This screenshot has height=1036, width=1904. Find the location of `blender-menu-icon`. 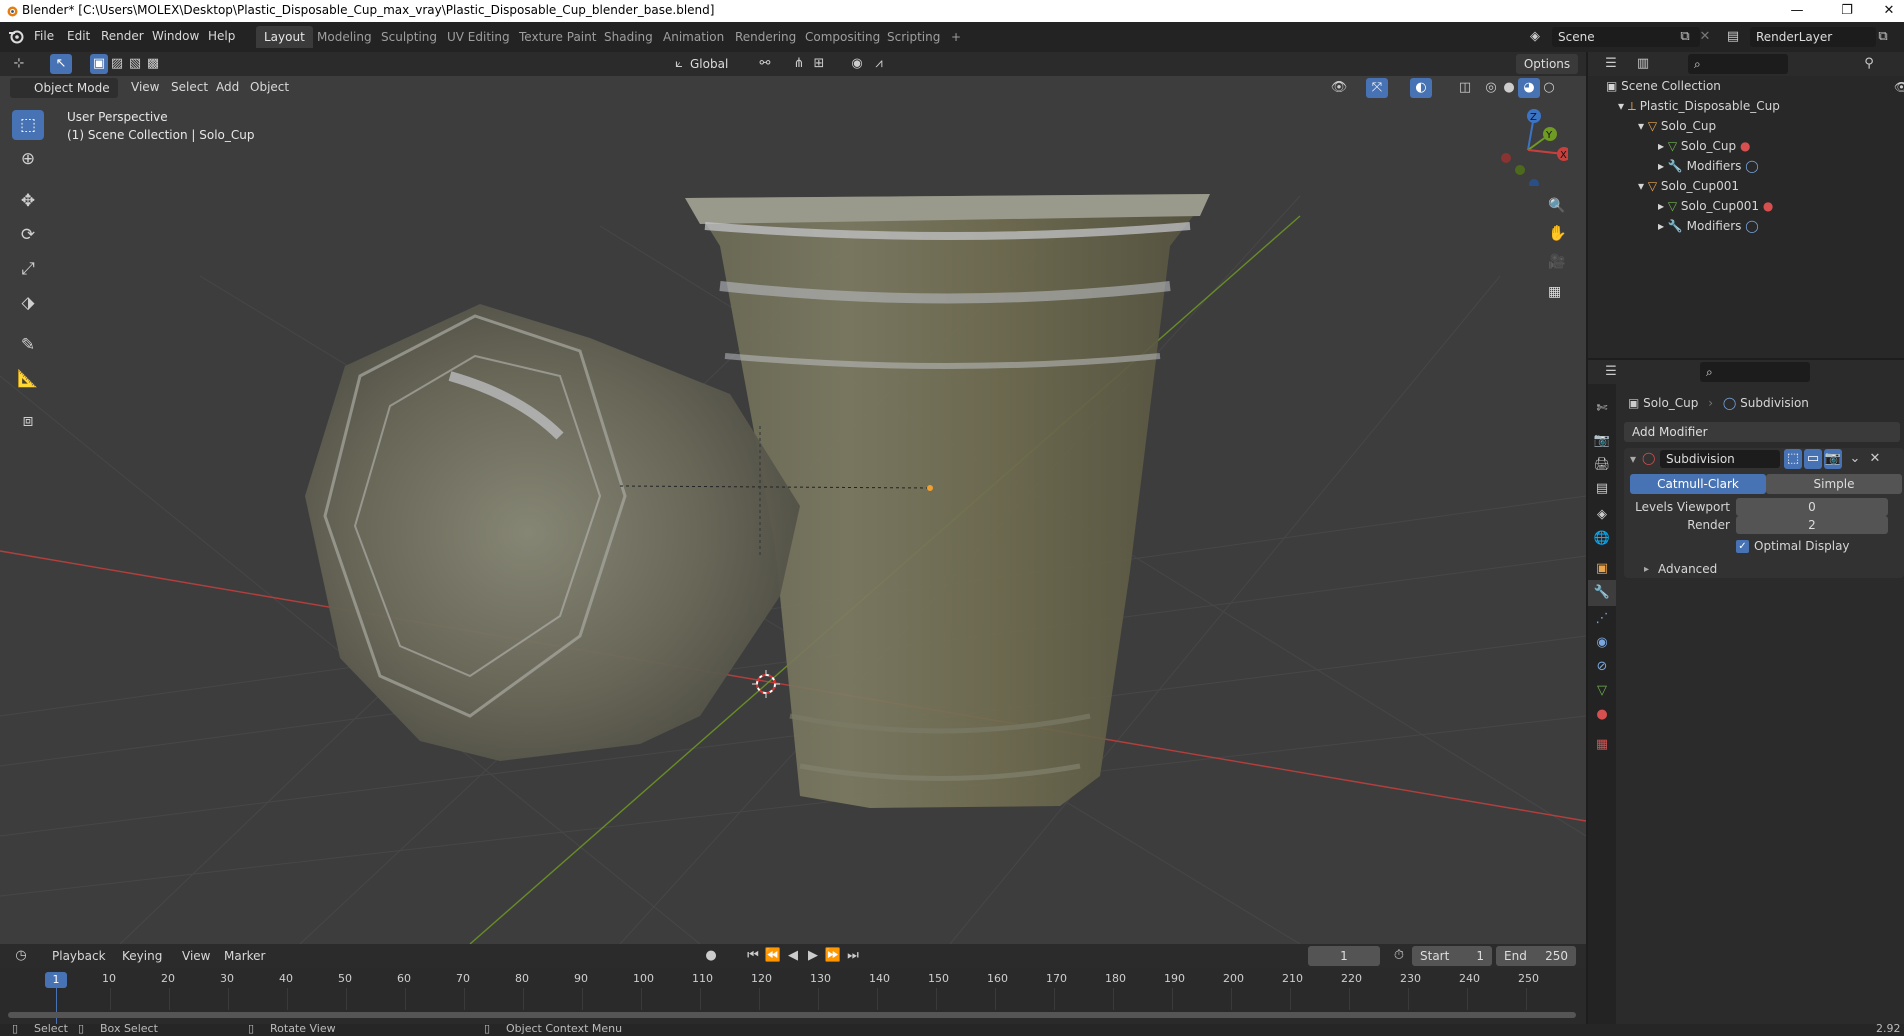

blender-menu-icon is located at coordinates (16, 36).